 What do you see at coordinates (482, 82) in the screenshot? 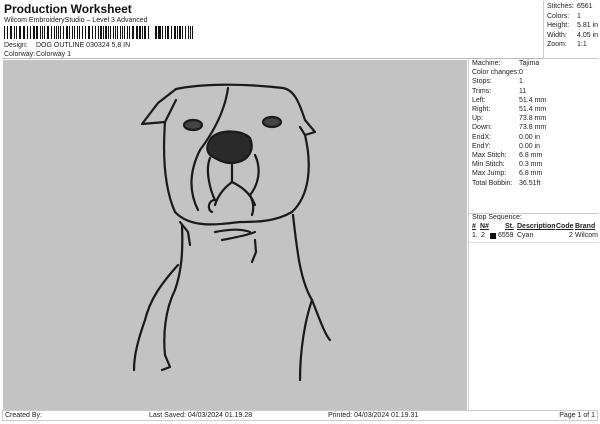
I see `machine-label: Stops:` at bounding box center [482, 82].